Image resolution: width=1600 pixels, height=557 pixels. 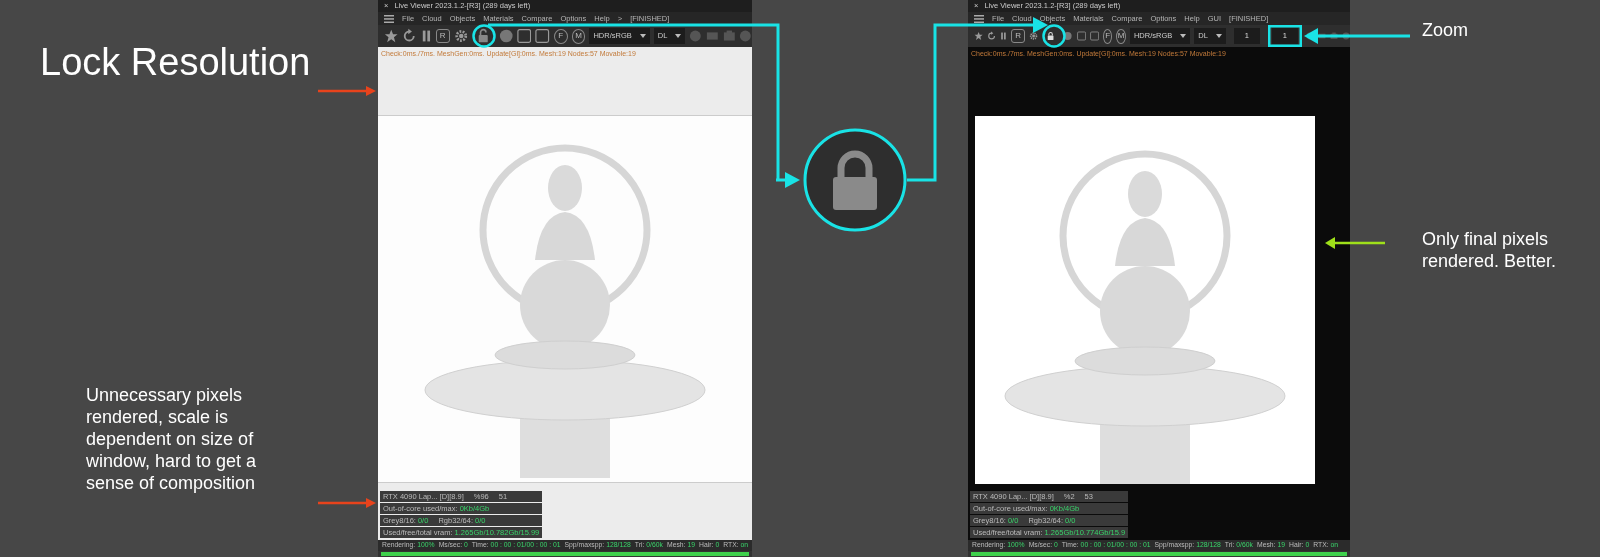 What do you see at coordinates (1489, 250) in the screenshot?
I see `annotation-text: Only final pixels rendered. Better.` at bounding box center [1489, 250].